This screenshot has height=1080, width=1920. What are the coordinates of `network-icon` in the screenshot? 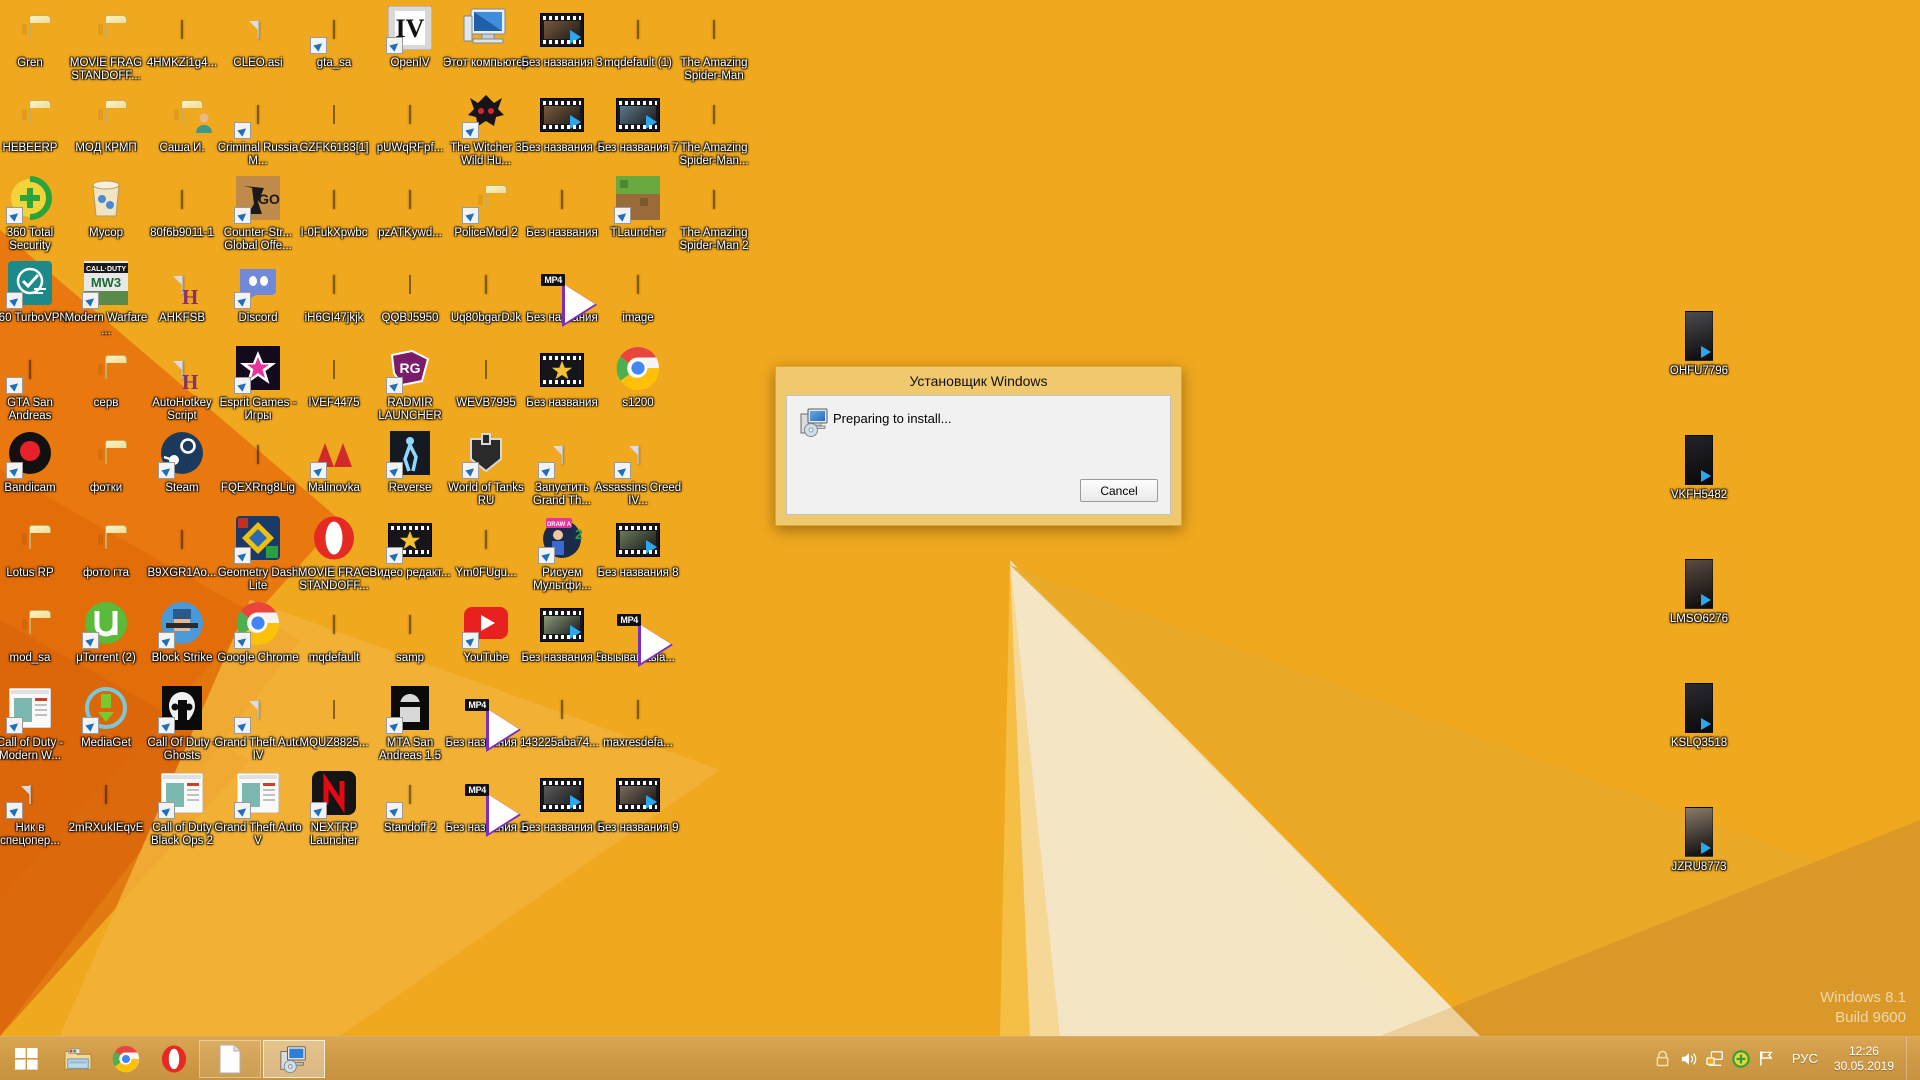 It's located at (1715, 1058).